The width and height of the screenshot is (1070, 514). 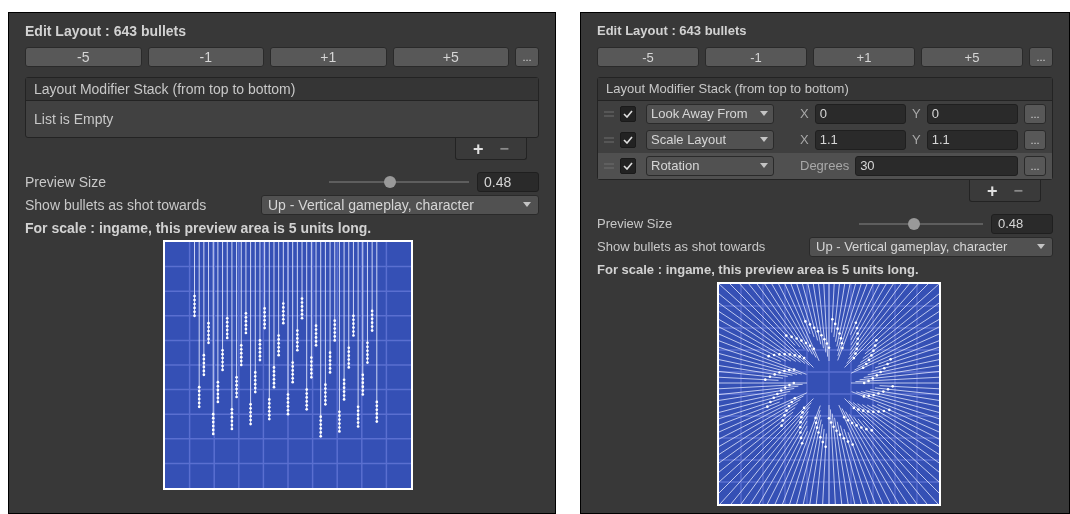 What do you see at coordinates (936, 166) in the screenshot?
I see `value-field: 30` at bounding box center [936, 166].